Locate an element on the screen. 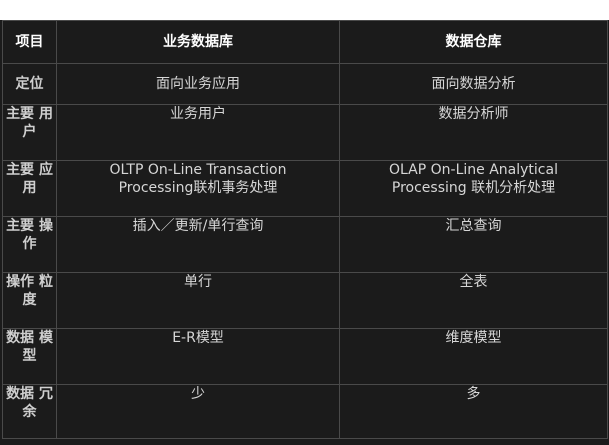 Image resolution: width=609 pixels, height=445 pixels. row-label: 数据 模型 is located at coordinates (29, 356).